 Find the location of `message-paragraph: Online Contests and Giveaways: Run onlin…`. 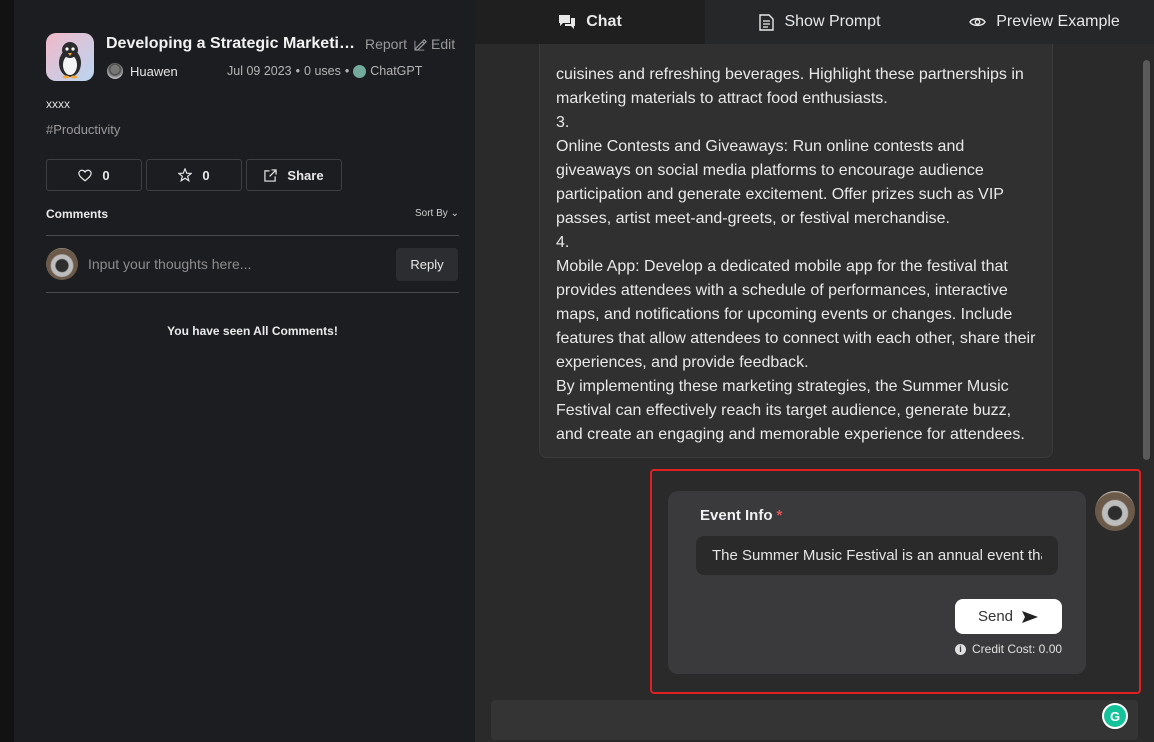

message-paragraph: Online Contests and Giveaways: Run onlin… is located at coordinates (780, 182).